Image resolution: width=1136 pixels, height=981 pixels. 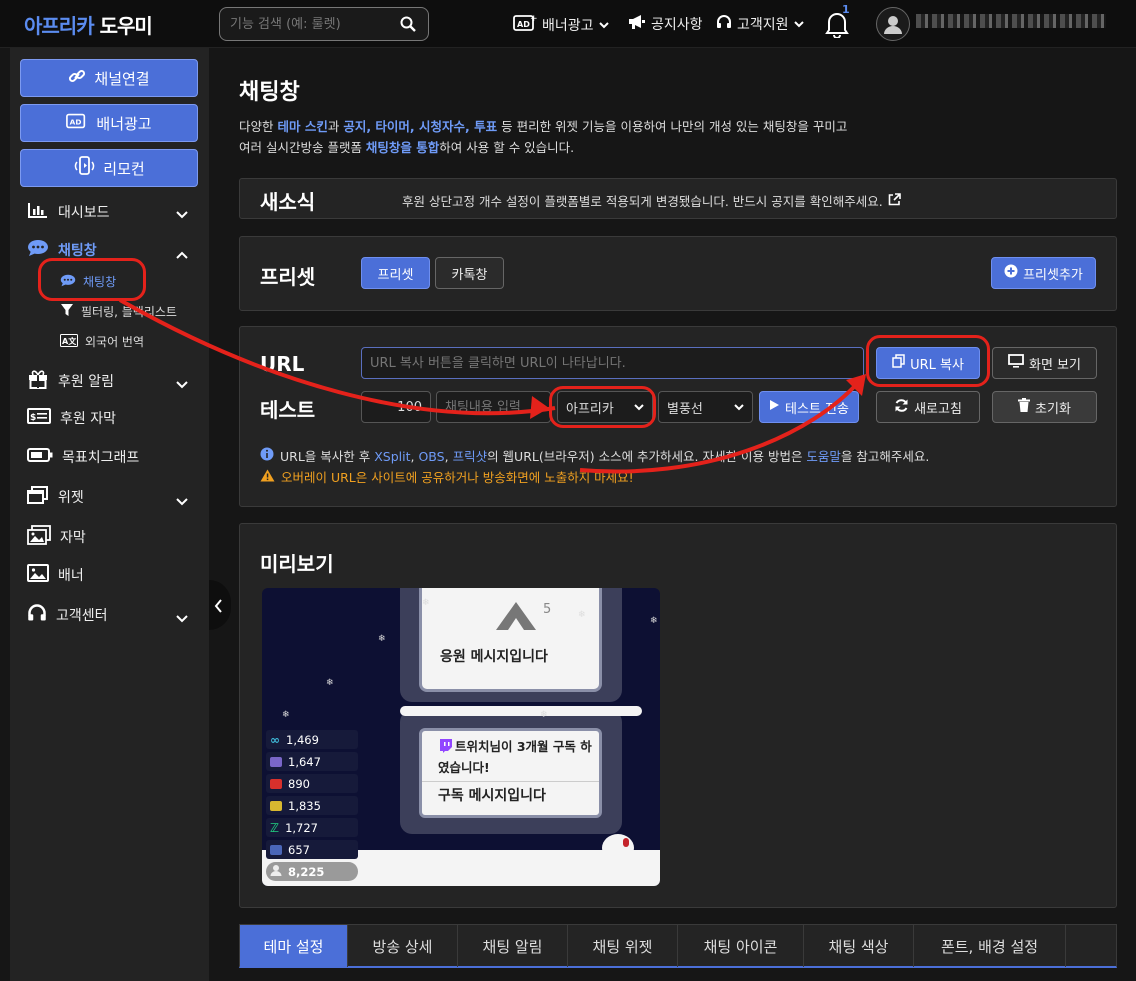 I want to click on donation-type-select: 별풍선, so click(x=705, y=407).